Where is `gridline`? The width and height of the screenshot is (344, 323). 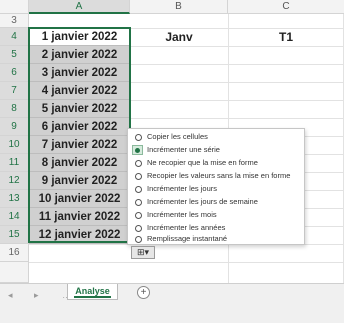
gridline is located at coordinates (186, 262).